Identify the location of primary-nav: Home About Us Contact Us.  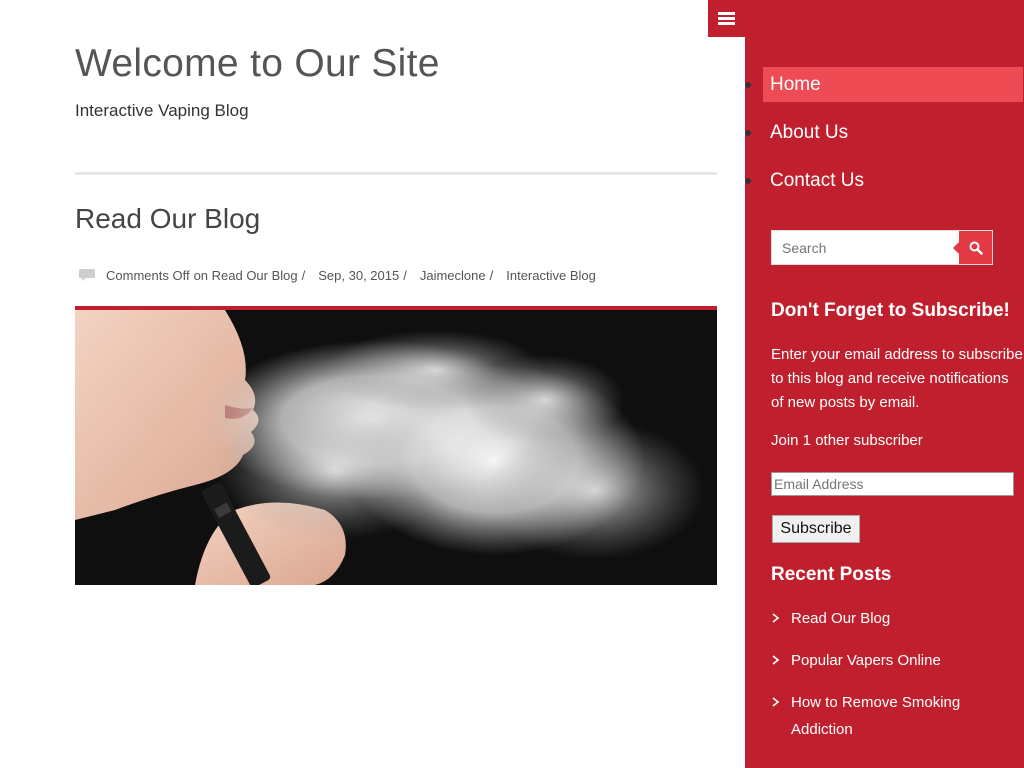
(884, 139).